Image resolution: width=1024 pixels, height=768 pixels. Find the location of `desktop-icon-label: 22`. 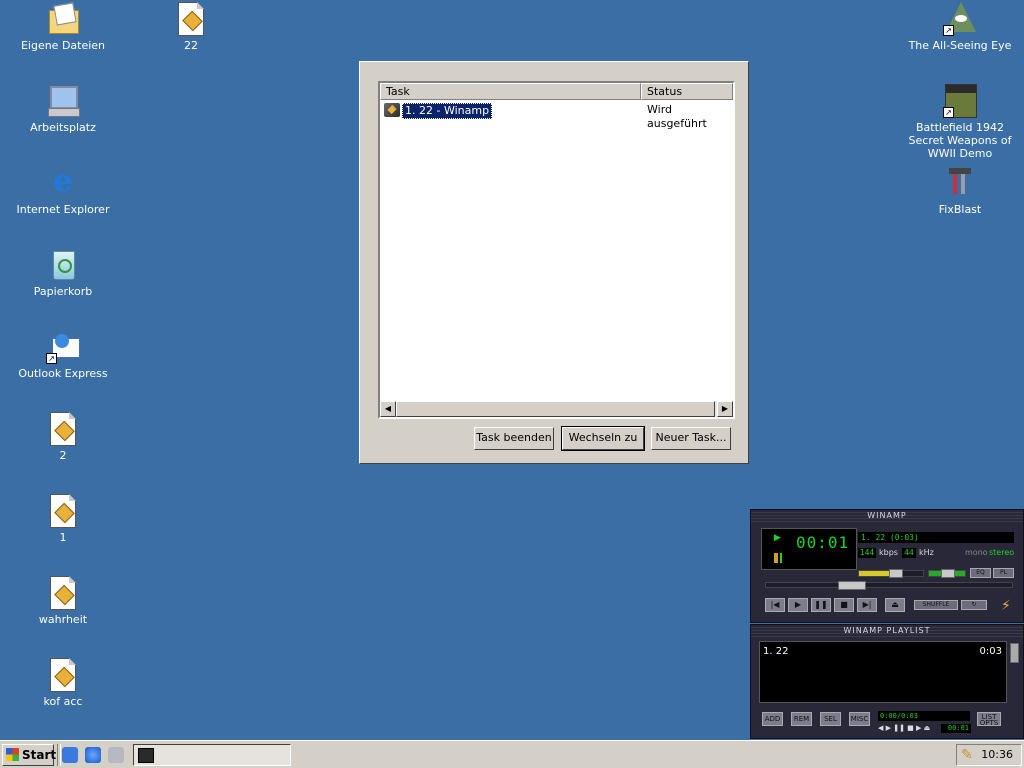

desktop-icon-label: 22 is located at coordinates (191, 45).